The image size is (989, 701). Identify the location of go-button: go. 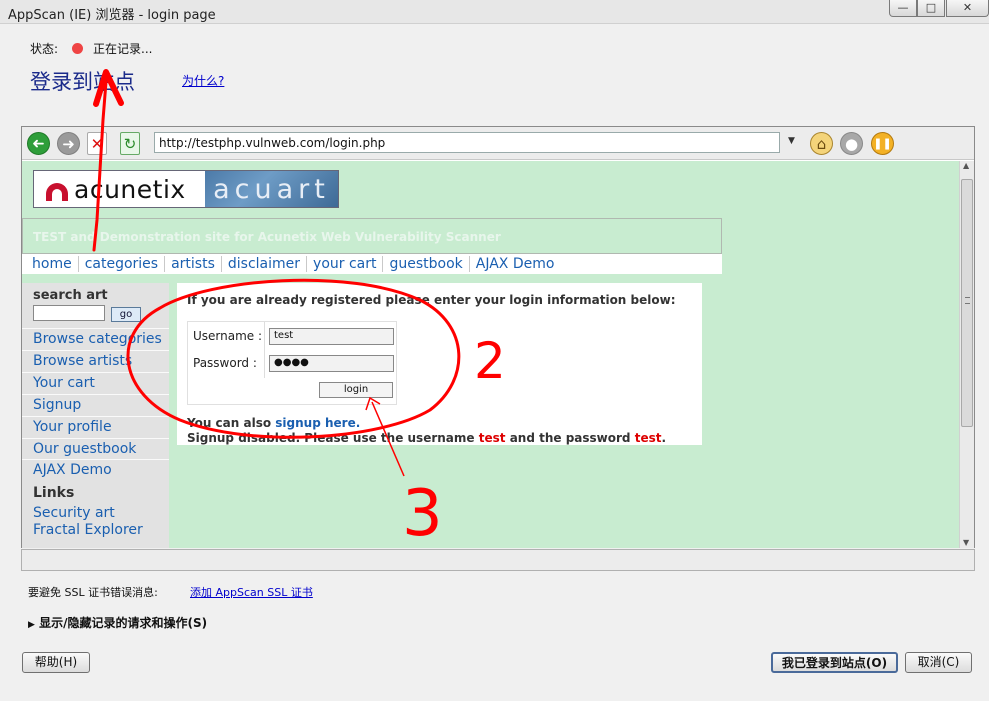
(126, 314).